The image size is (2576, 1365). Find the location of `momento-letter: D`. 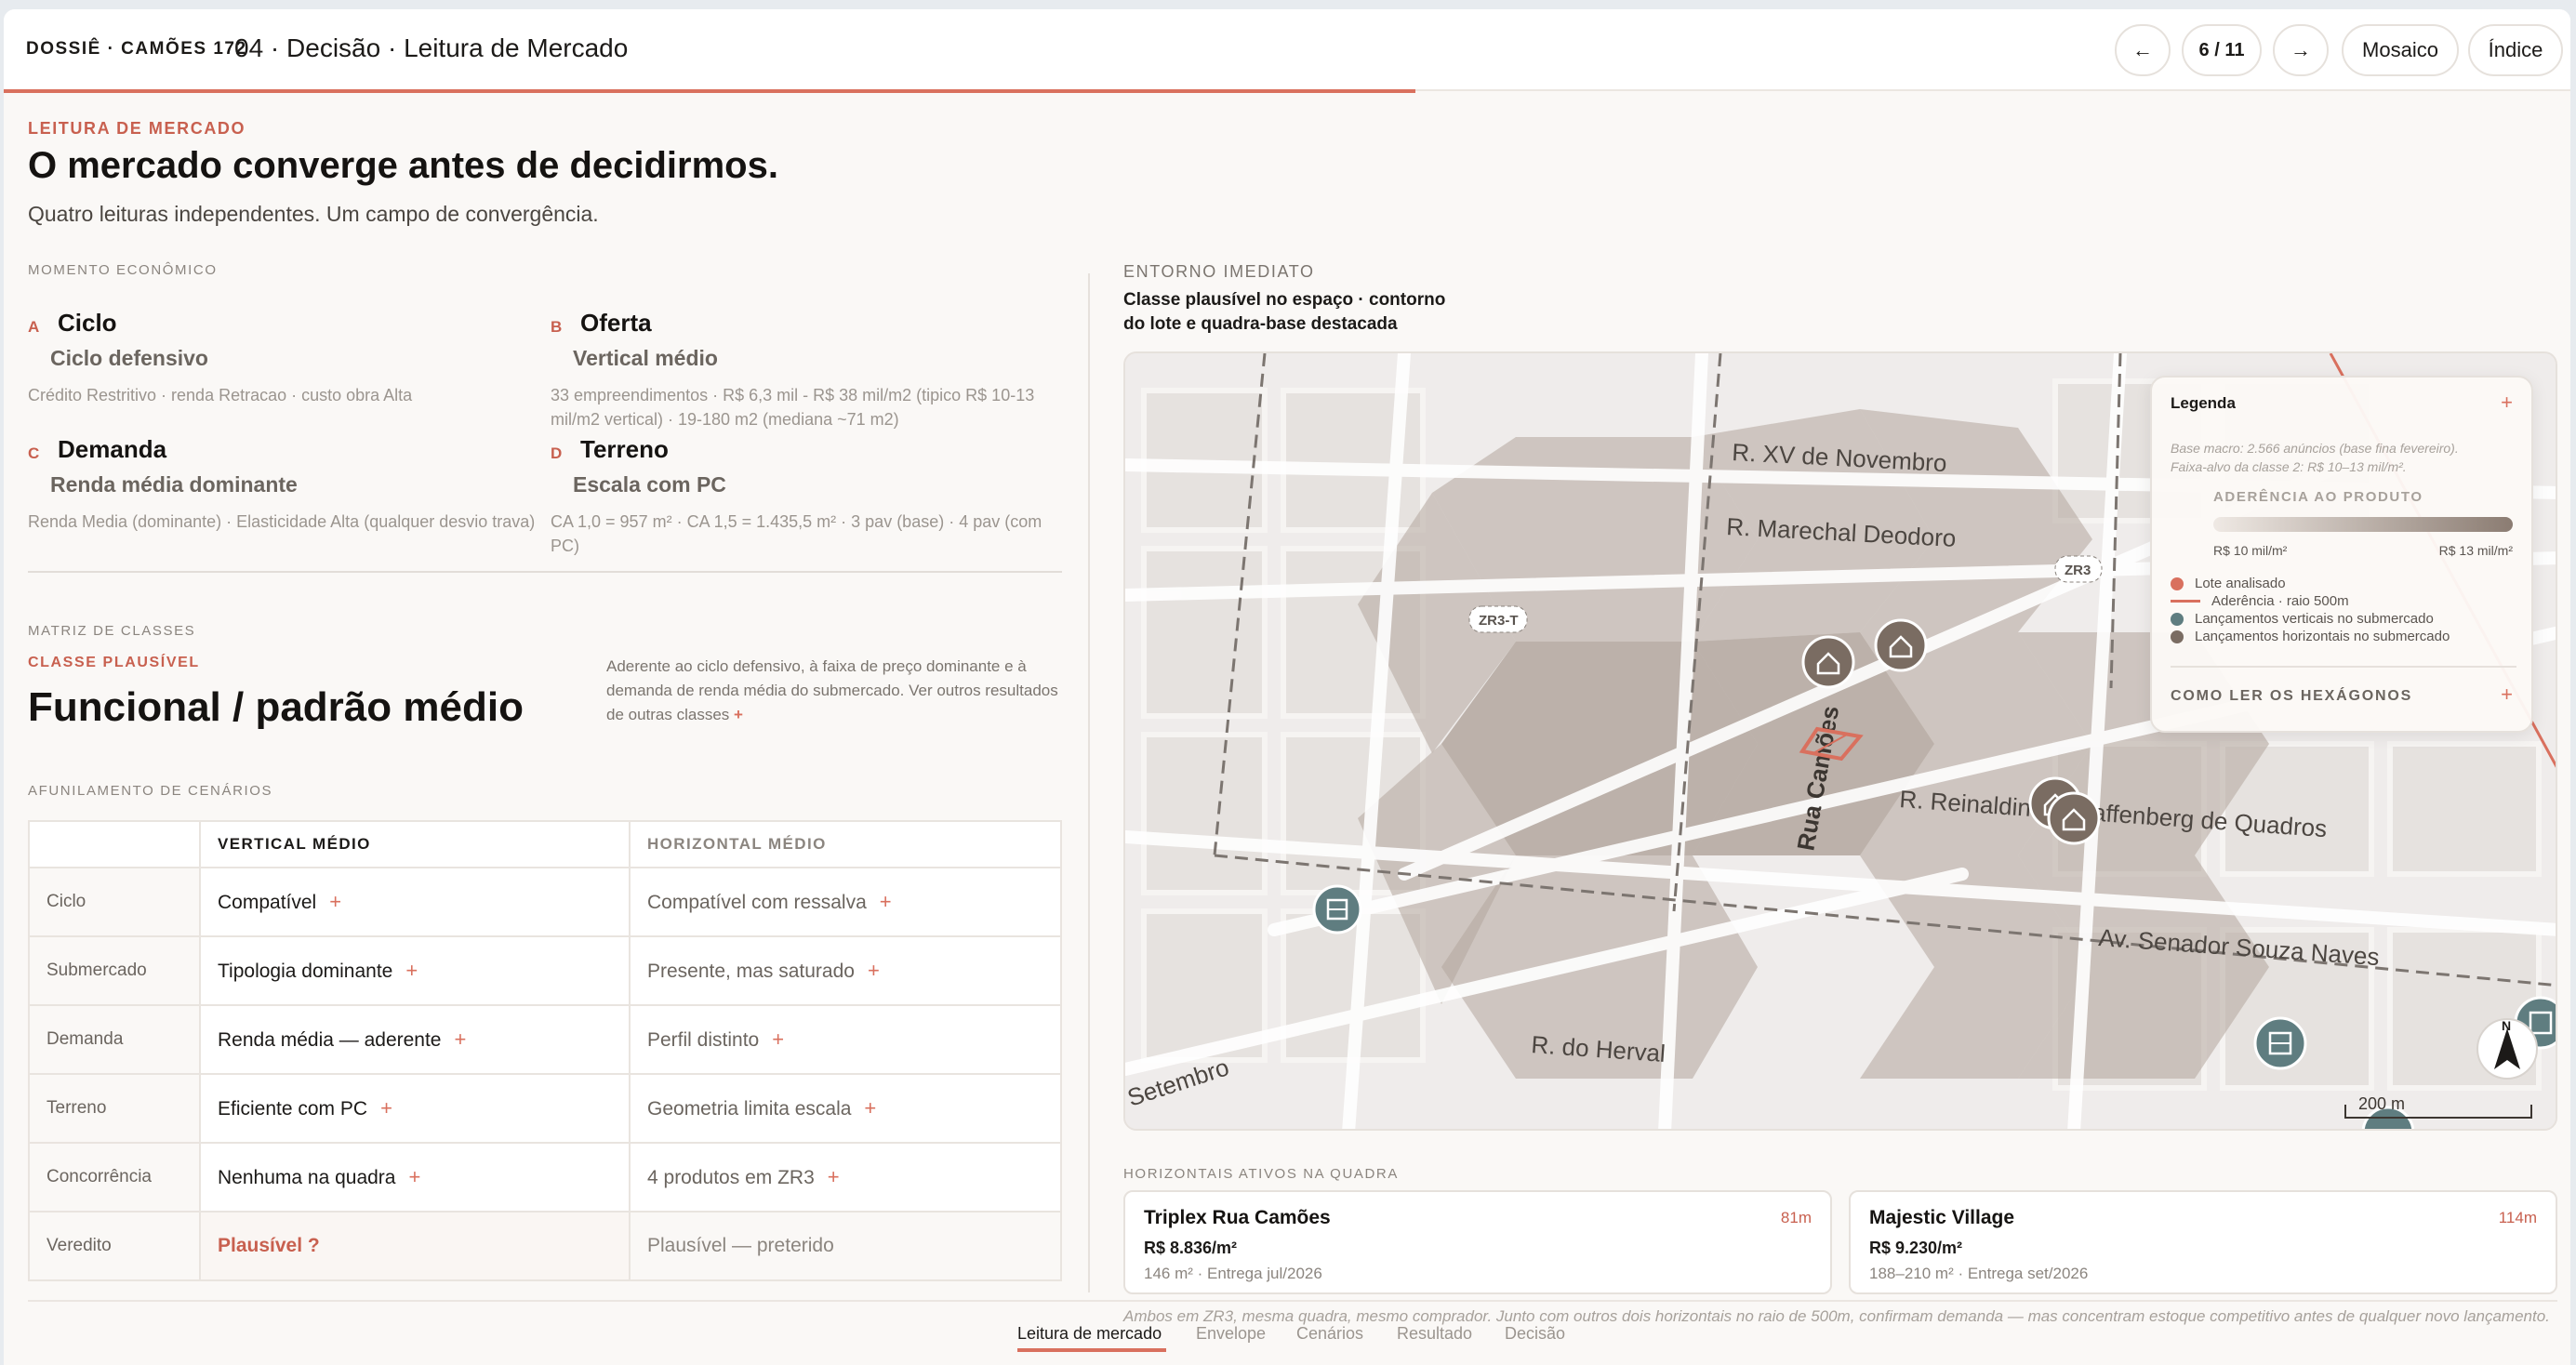

momento-letter: D is located at coordinates (557, 453).